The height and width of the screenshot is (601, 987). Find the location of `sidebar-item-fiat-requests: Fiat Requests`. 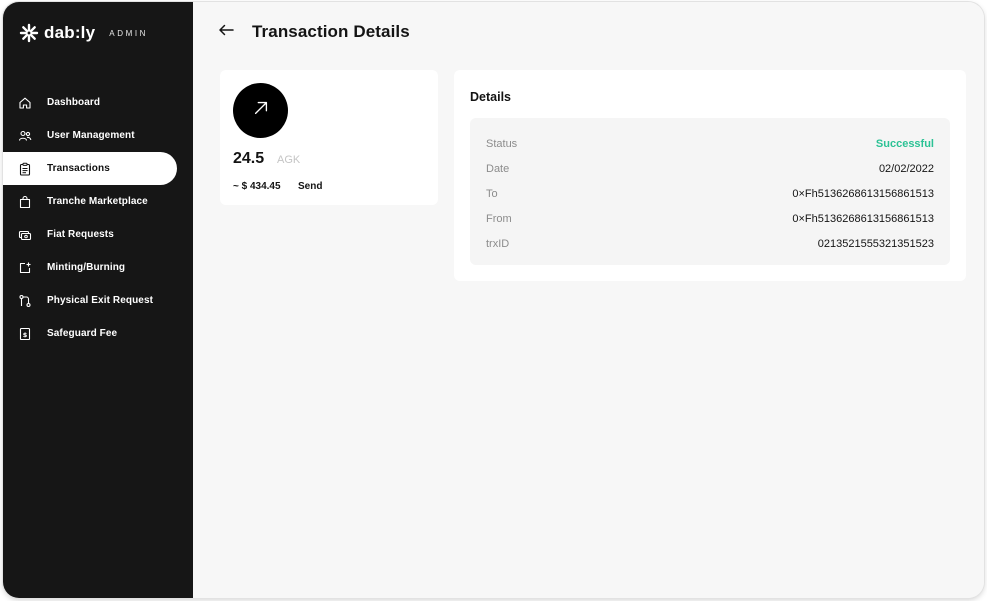

sidebar-item-fiat-requests: Fiat Requests is located at coordinates (98, 234).